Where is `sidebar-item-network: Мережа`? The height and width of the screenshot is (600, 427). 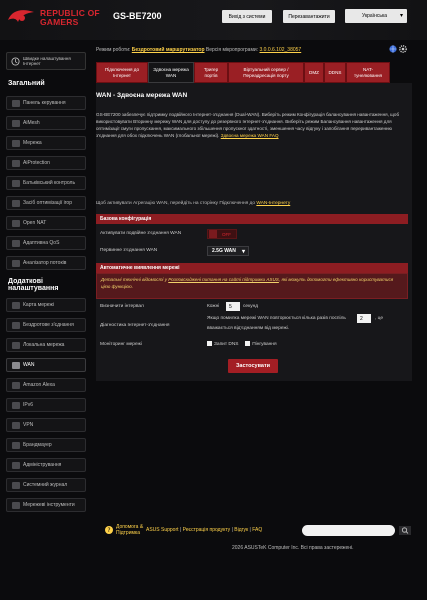
sidebar-item-network: Мережа is located at coordinates (46, 143).